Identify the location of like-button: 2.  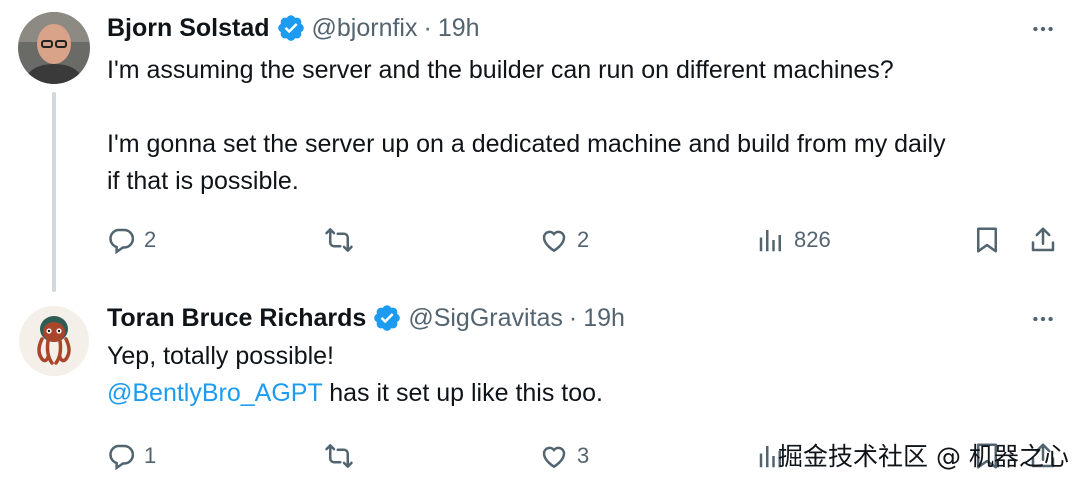
(564, 240).